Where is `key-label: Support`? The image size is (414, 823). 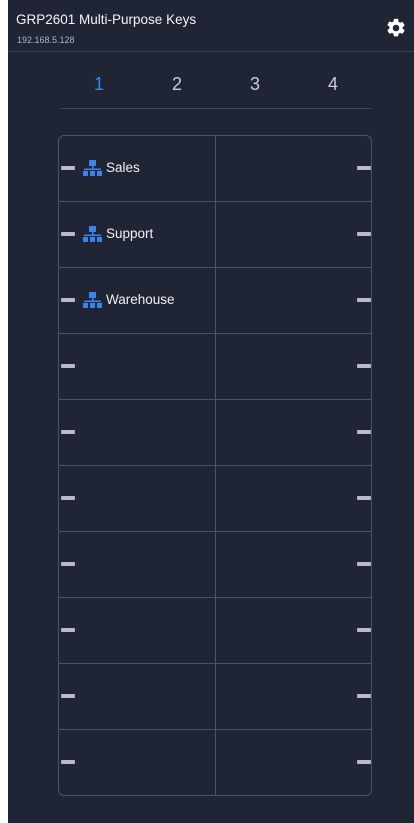
key-label: Support is located at coordinates (130, 233).